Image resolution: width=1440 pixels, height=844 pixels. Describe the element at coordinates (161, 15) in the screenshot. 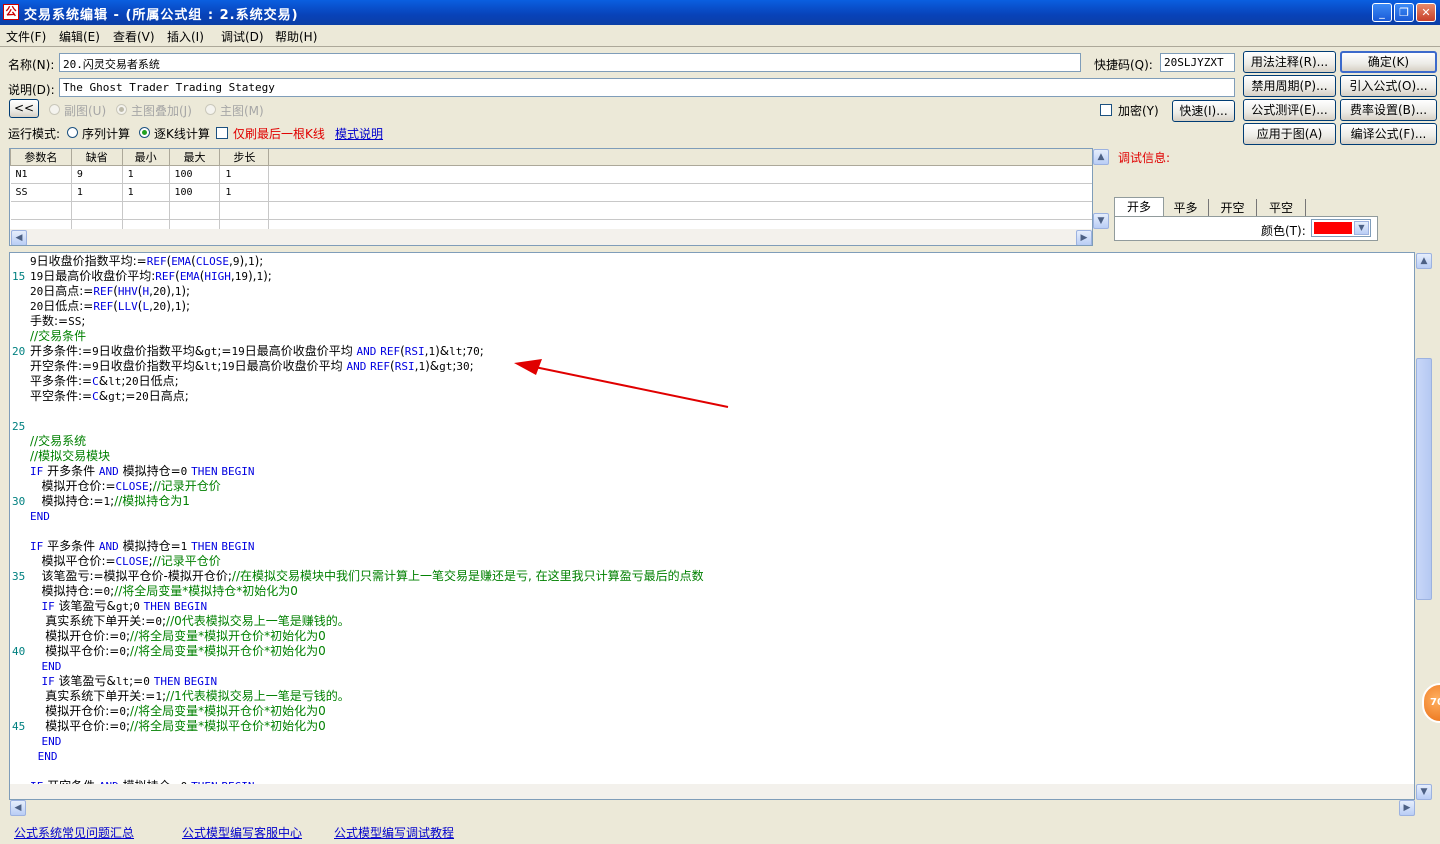

I see `window-title: 交易系统编辑 - (所属公式组 : 2.系统交易)` at that location.